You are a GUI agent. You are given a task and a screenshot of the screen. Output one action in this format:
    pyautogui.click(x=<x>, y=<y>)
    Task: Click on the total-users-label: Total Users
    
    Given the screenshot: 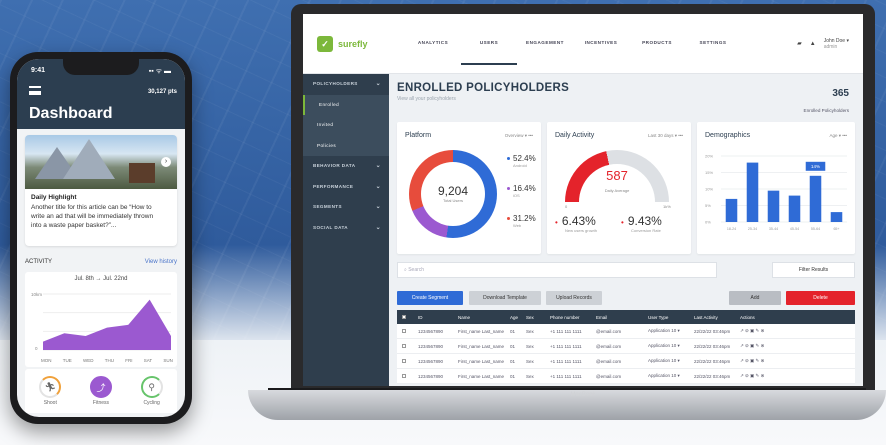 What is the action you would take?
    pyautogui.click(x=452, y=200)
    